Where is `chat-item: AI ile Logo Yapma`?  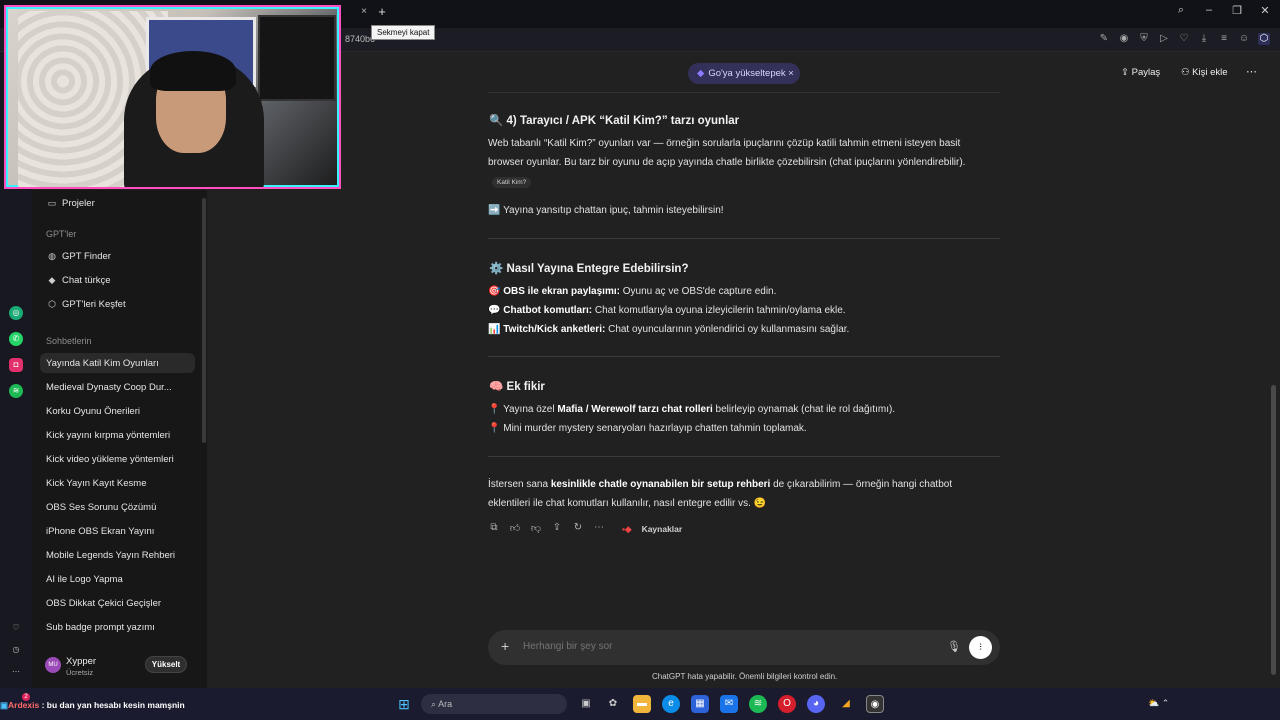
chat-item: AI ile Logo Yapma is located at coordinates (84, 579).